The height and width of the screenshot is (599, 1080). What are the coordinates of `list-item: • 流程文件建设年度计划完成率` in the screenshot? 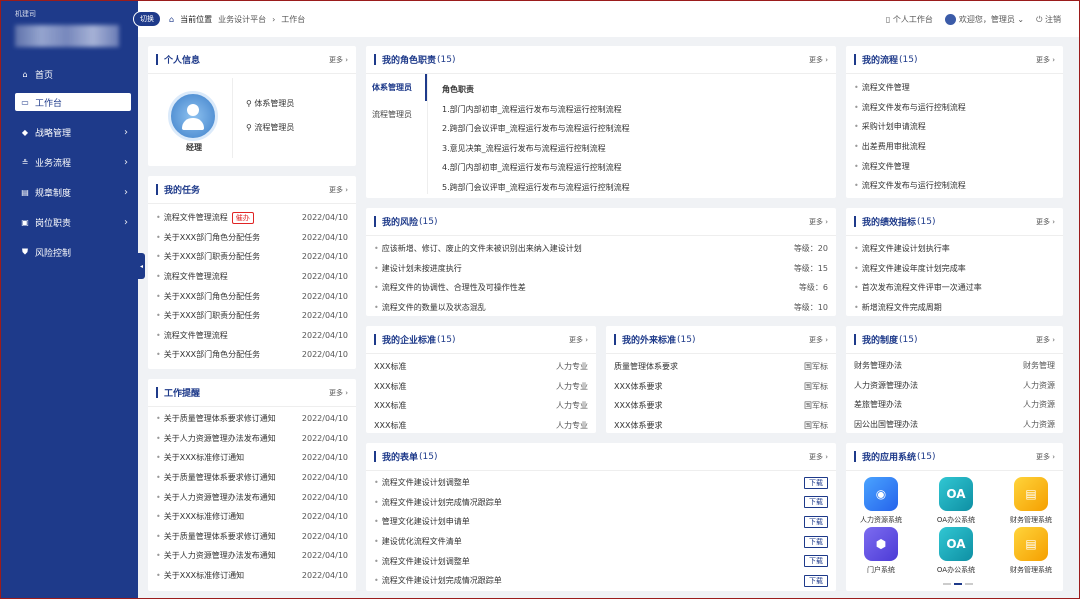 It's located at (954, 269).